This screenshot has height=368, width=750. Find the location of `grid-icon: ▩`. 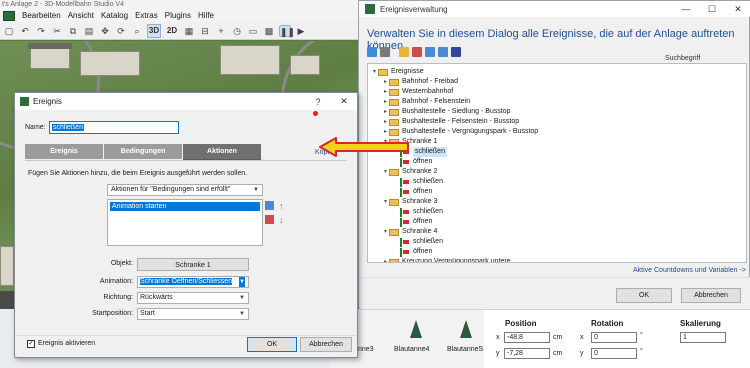

grid-icon: ▩ is located at coordinates (269, 31).